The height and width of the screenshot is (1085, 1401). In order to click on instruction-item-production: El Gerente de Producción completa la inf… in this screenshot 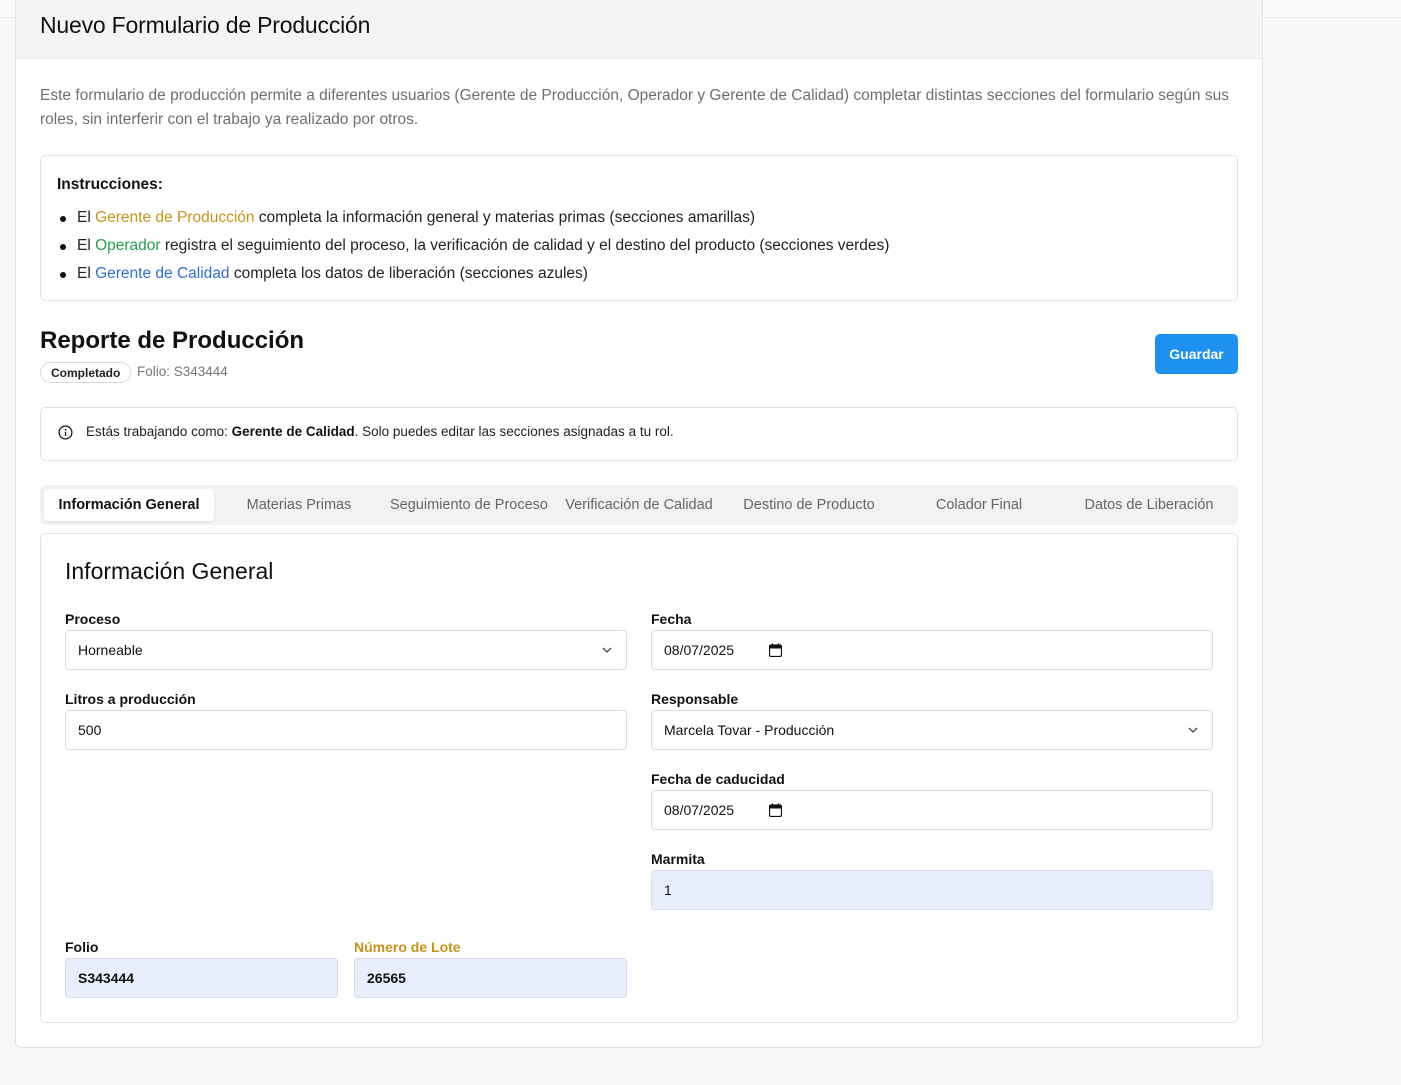, I will do `click(639, 218)`.